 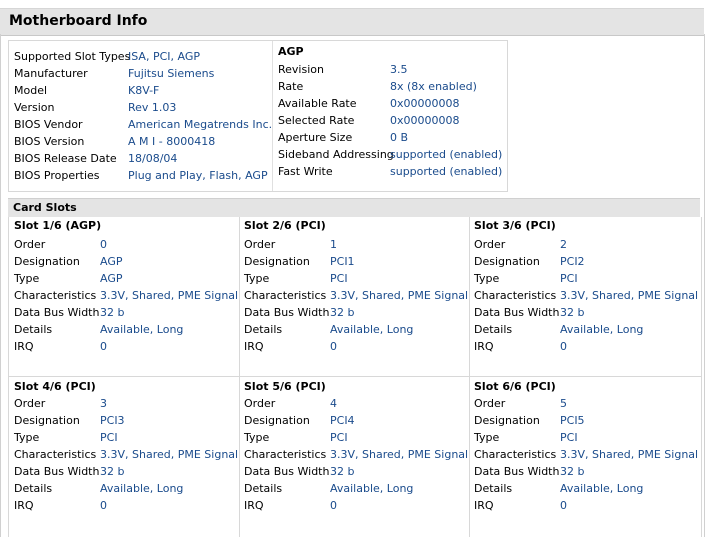 What do you see at coordinates (572, 261) in the screenshot?
I see `slot-value: PCI2` at bounding box center [572, 261].